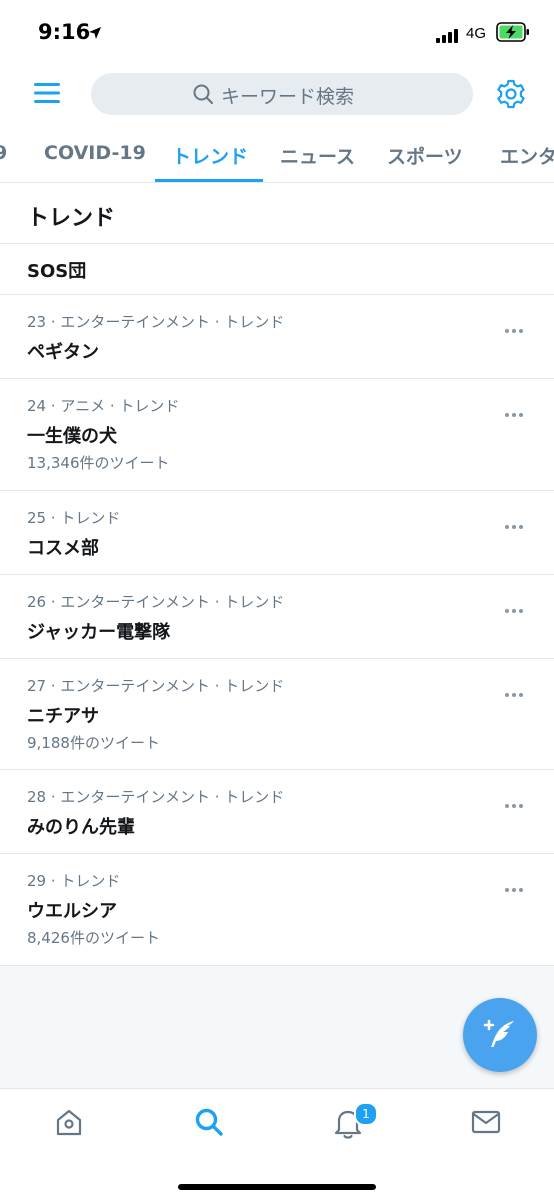 The width and height of the screenshot is (554, 1201). I want to click on compose-tweet-button, so click(500, 1035).